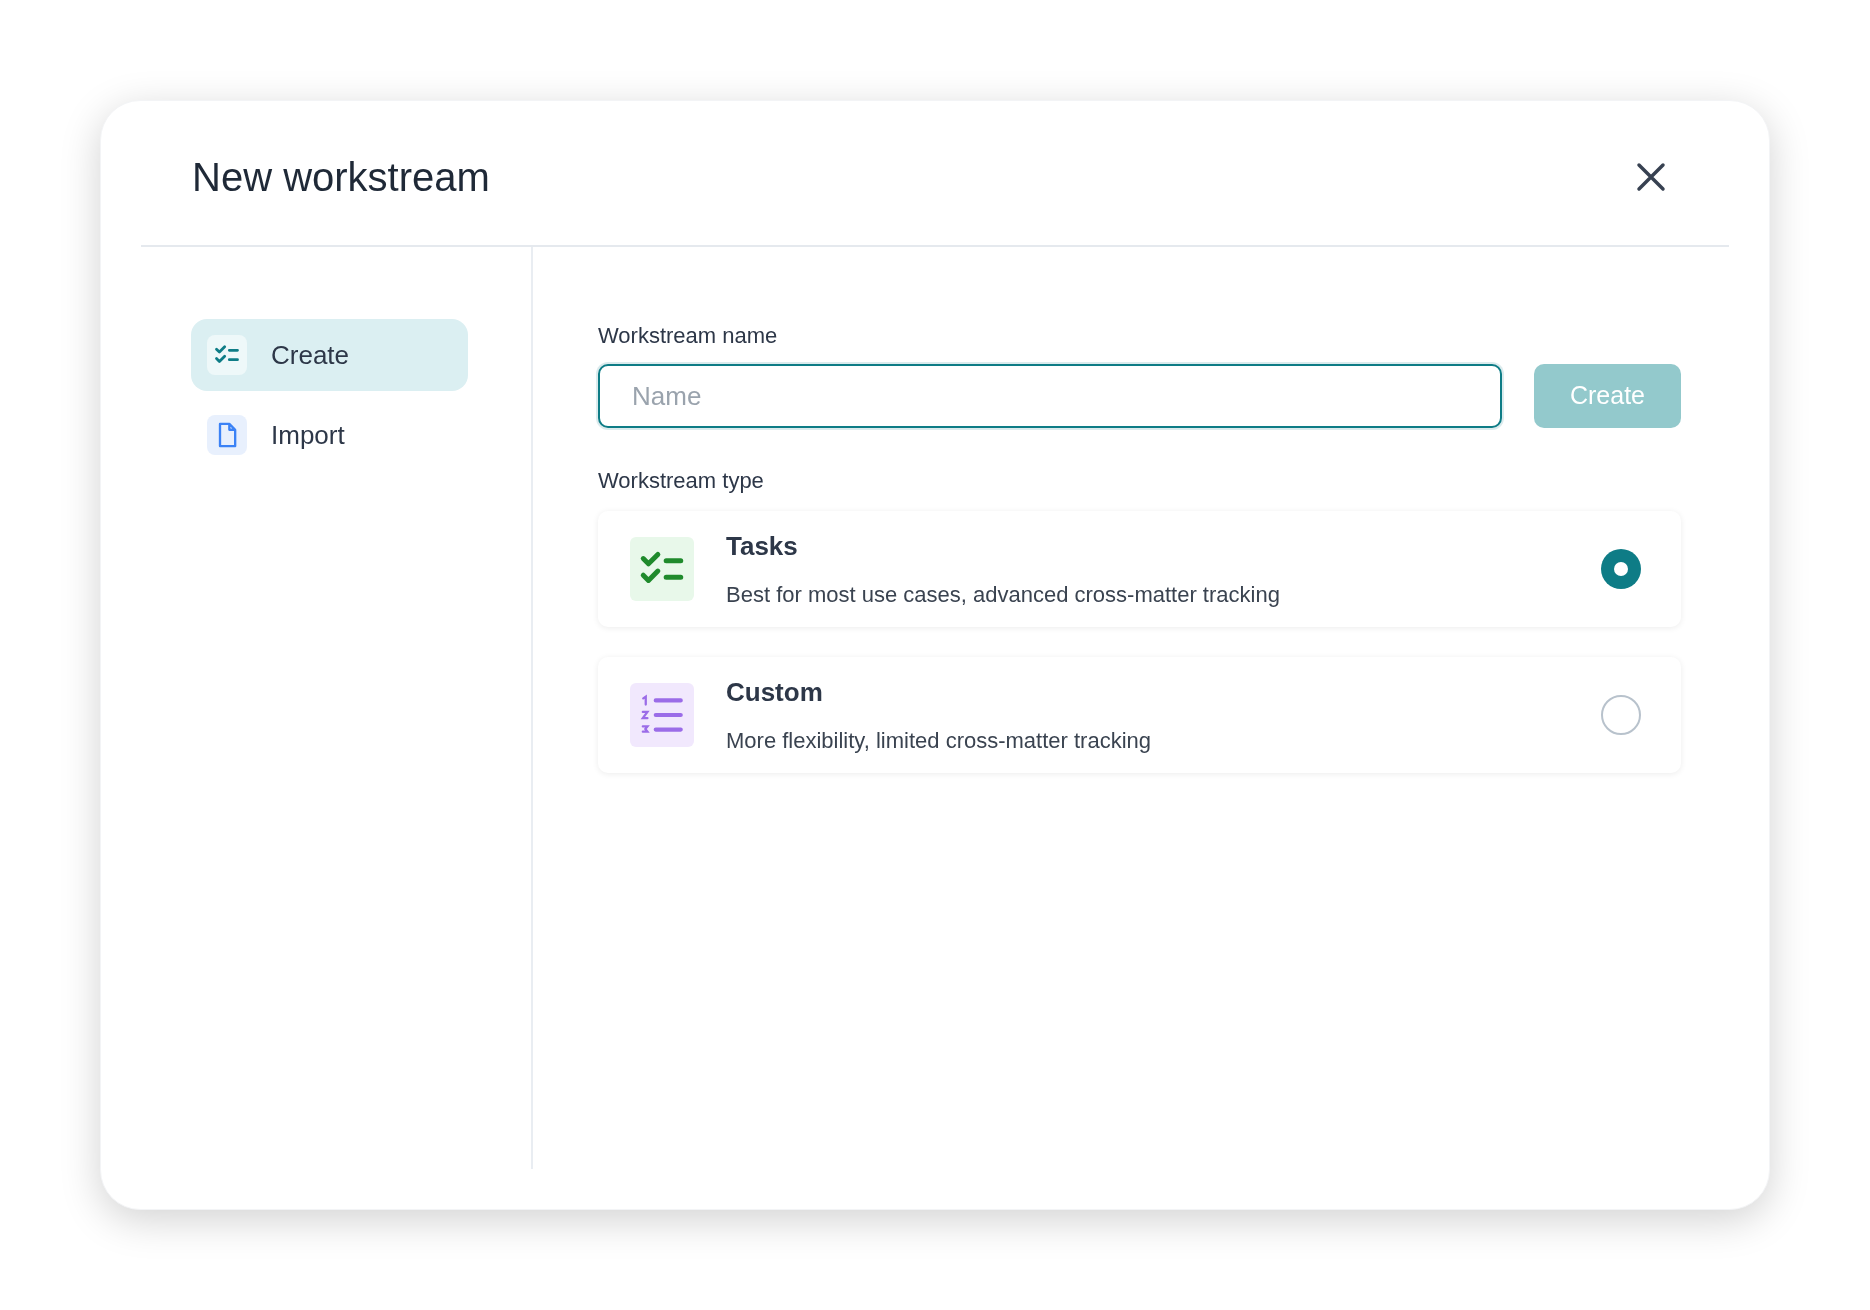  Describe the element at coordinates (329, 355) in the screenshot. I see `sidebar-item: Create` at that location.